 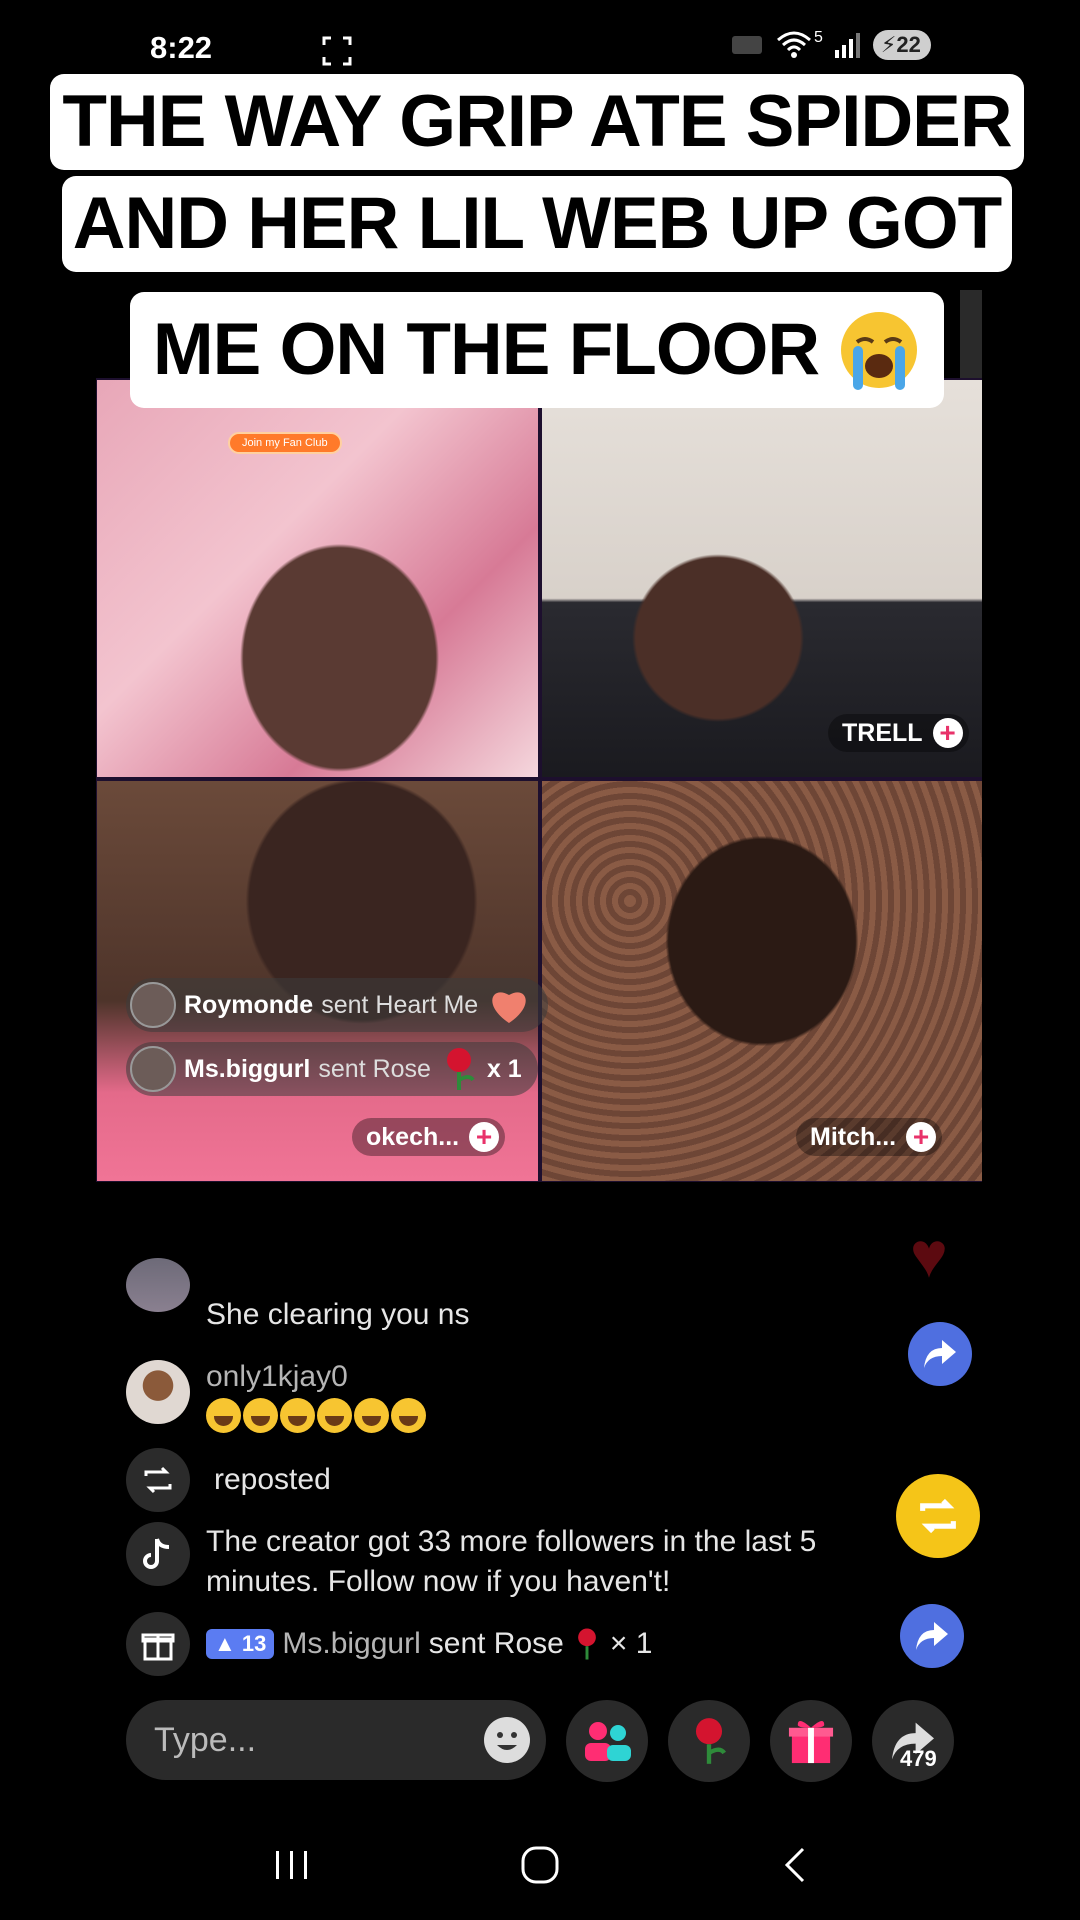 I want to click on gift-action: sent Heart Me, so click(x=400, y=1004).